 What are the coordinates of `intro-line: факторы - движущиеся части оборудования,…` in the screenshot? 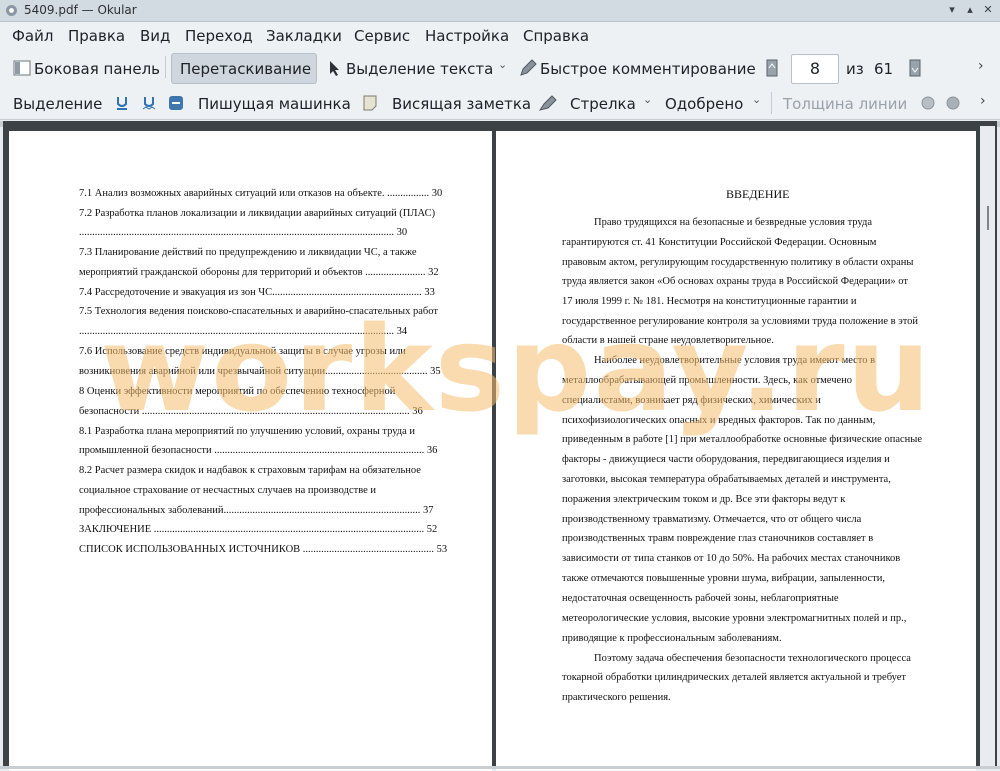 It's located at (726, 459).